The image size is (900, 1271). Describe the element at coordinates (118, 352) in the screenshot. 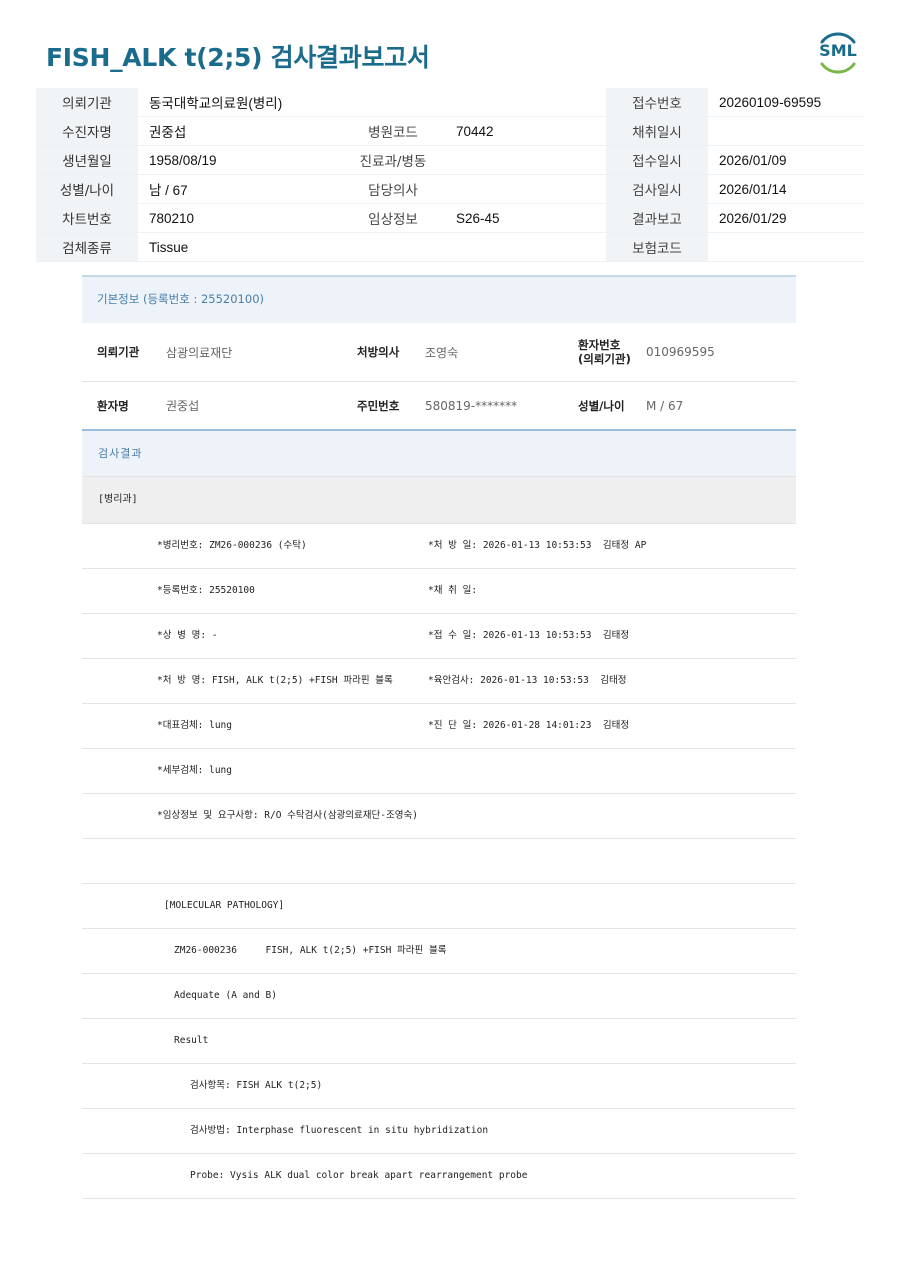

I see `label-institution: 의뢰기관` at that location.